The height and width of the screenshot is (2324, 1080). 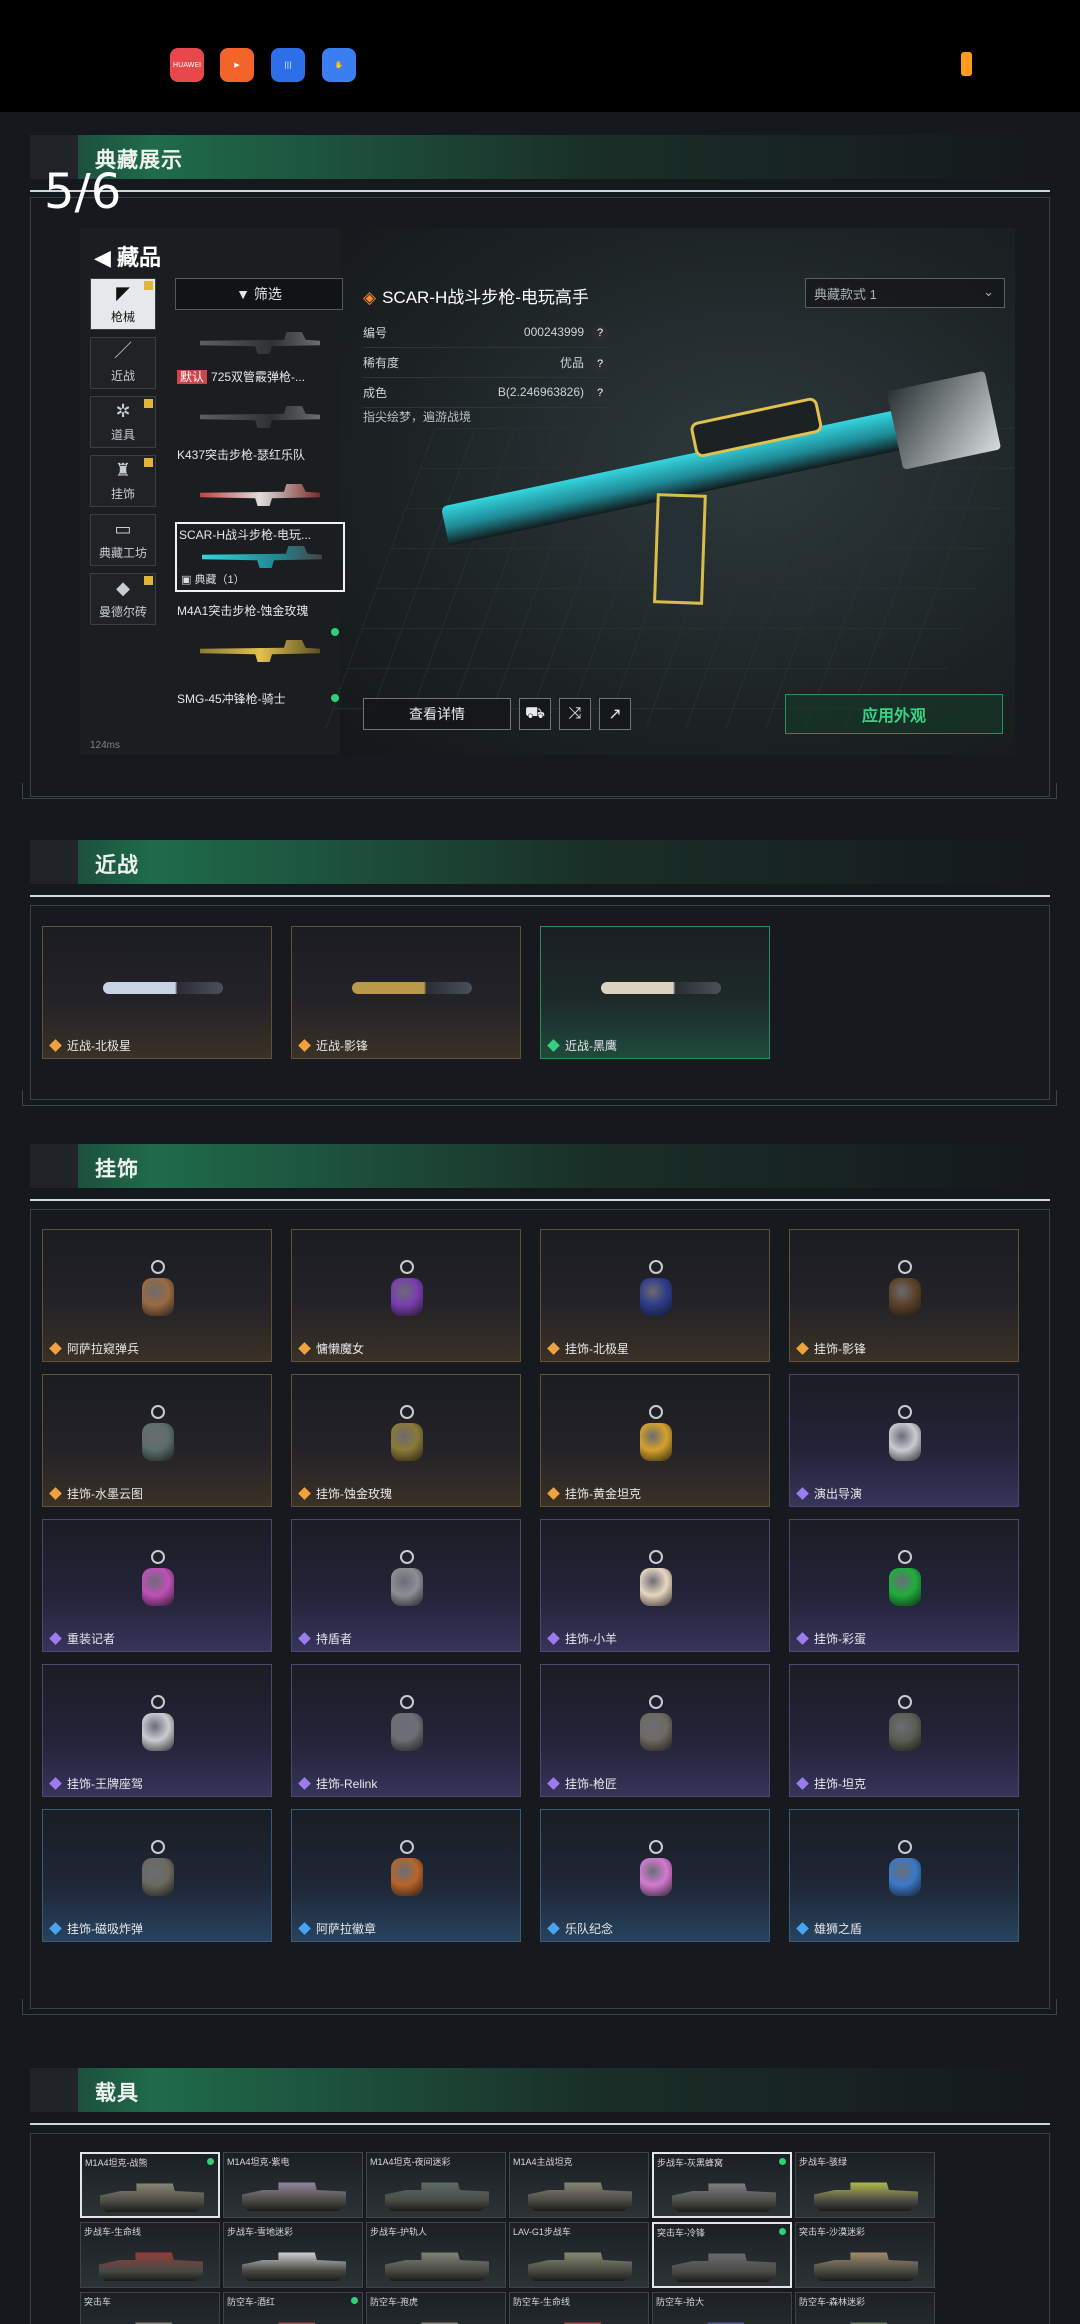 I want to click on charm-card: 挂饰-影锋, so click(x=904, y=1295).